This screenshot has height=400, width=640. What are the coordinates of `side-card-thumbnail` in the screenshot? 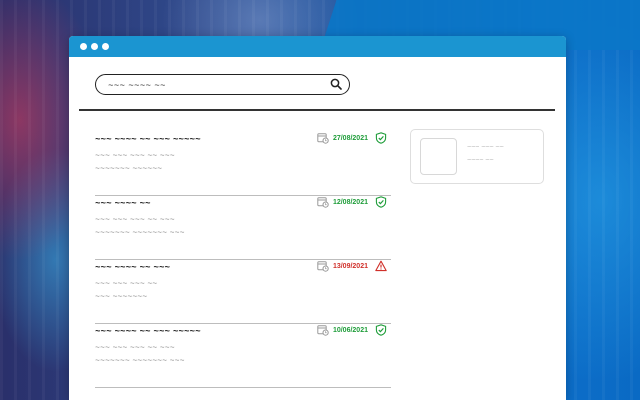 It's located at (438, 156).